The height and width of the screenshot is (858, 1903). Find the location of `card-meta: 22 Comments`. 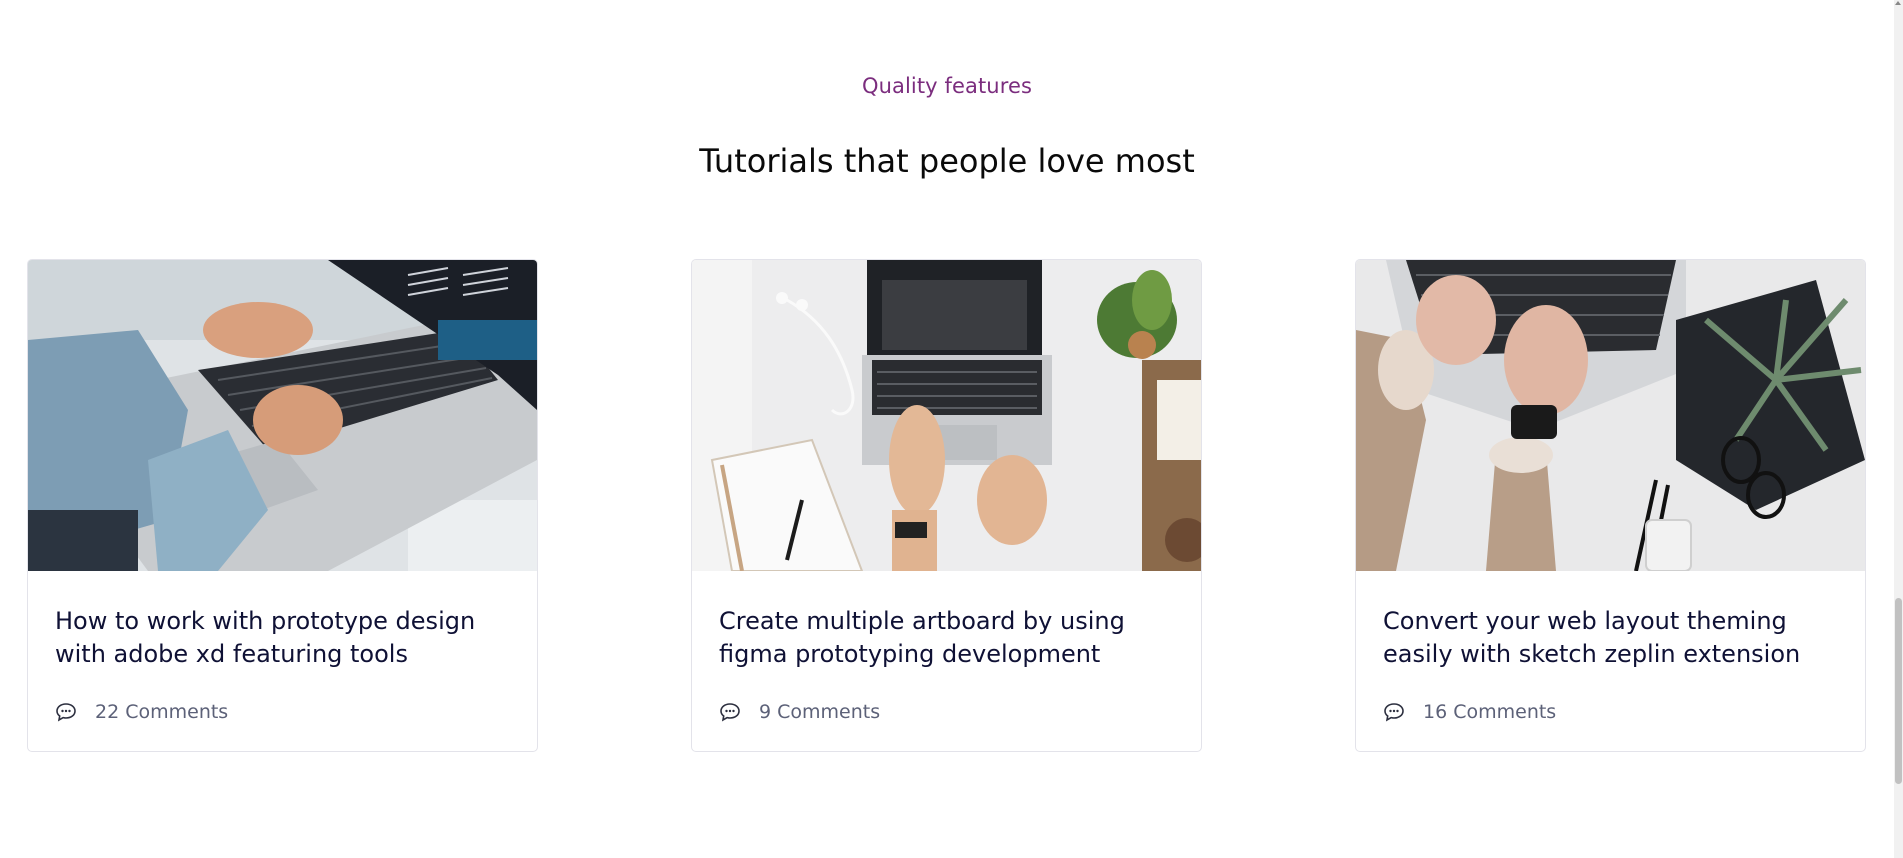

card-meta: 22 Comments is located at coordinates (141, 712).